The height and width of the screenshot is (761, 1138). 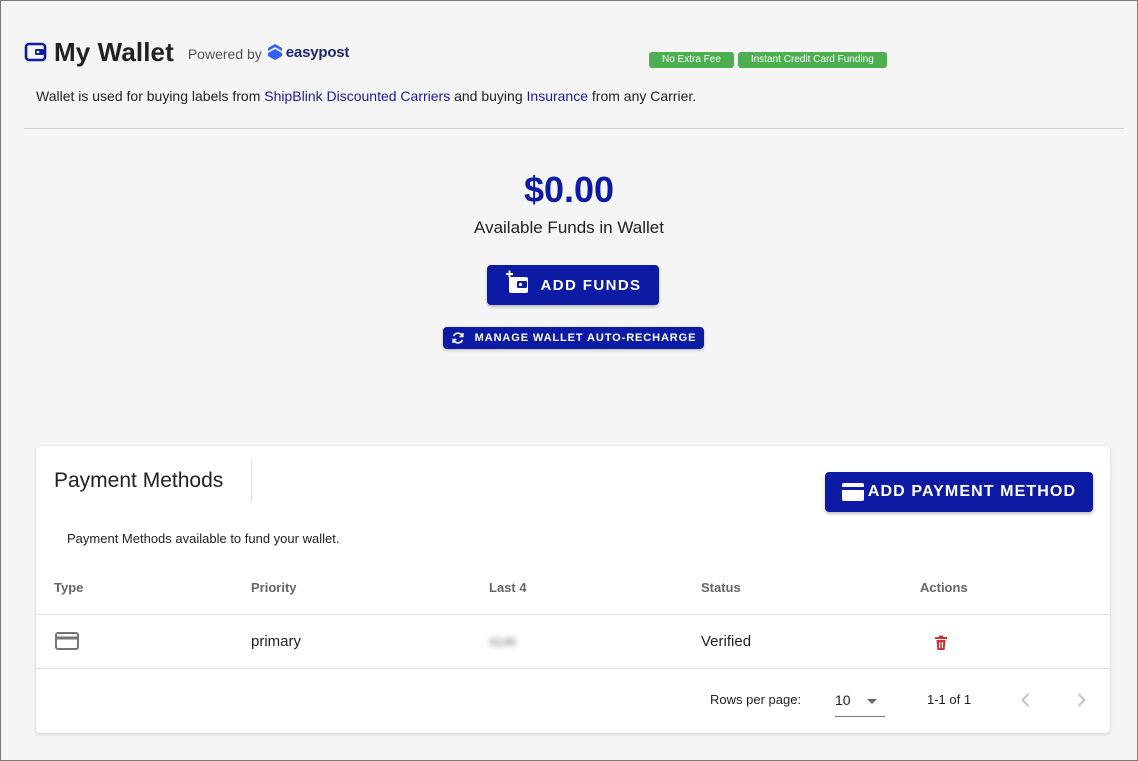 I want to click on payment-methods-title: Payment Methods, so click(x=139, y=480).